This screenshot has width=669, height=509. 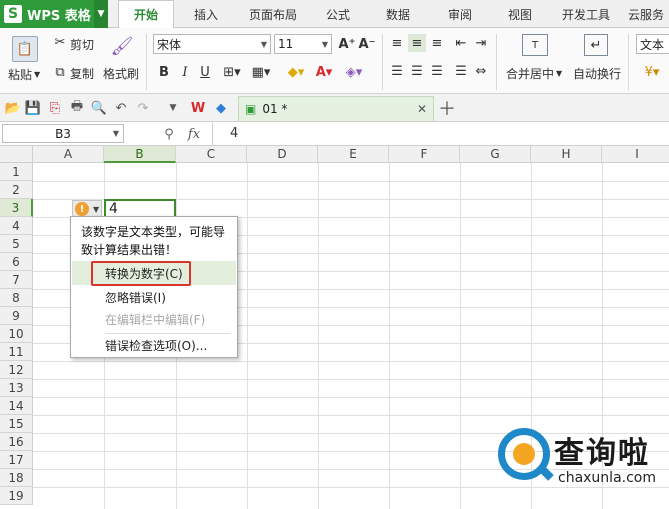 I want to click on export-pdf-icon: ⎘, so click(x=55, y=108).